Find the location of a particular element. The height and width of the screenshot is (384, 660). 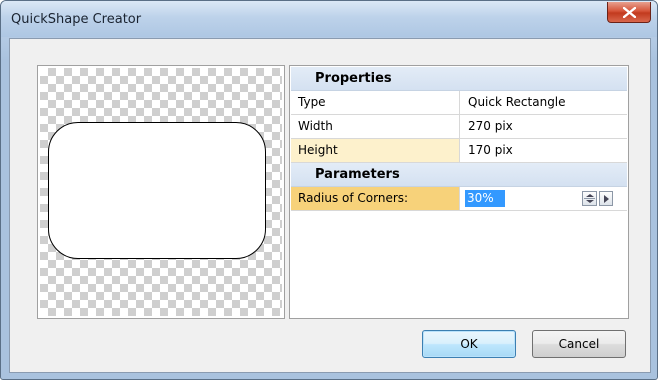

property-row-radius: Radius of Corners: 30% is located at coordinates (459, 199).